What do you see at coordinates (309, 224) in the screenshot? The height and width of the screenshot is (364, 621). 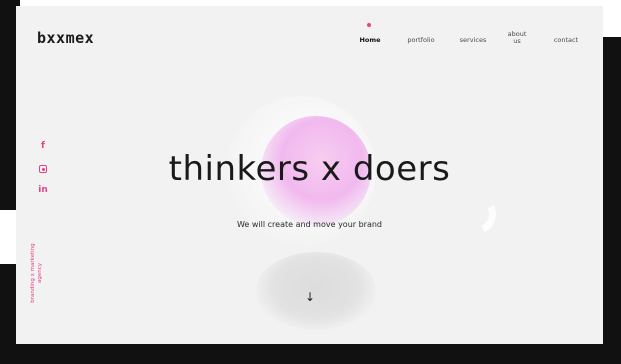 I see `hero-subline: We will create and move your brand` at bounding box center [309, 224].